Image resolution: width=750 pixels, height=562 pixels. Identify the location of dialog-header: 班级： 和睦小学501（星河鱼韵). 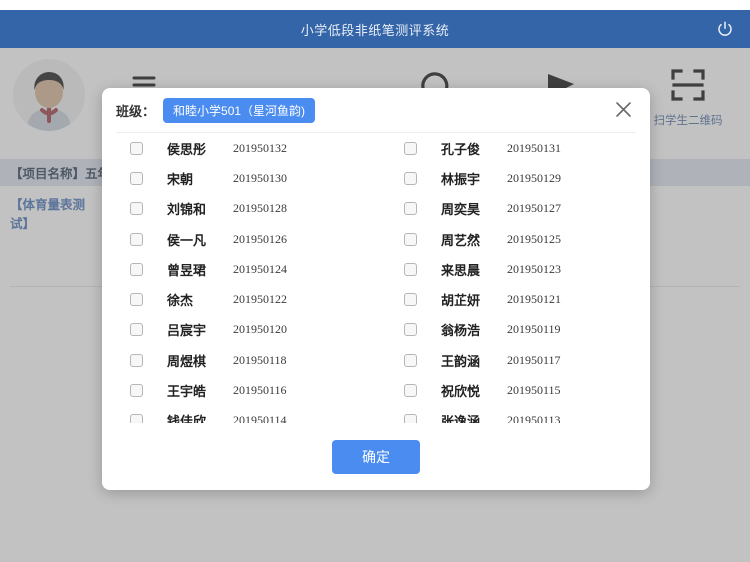
(376, 110).